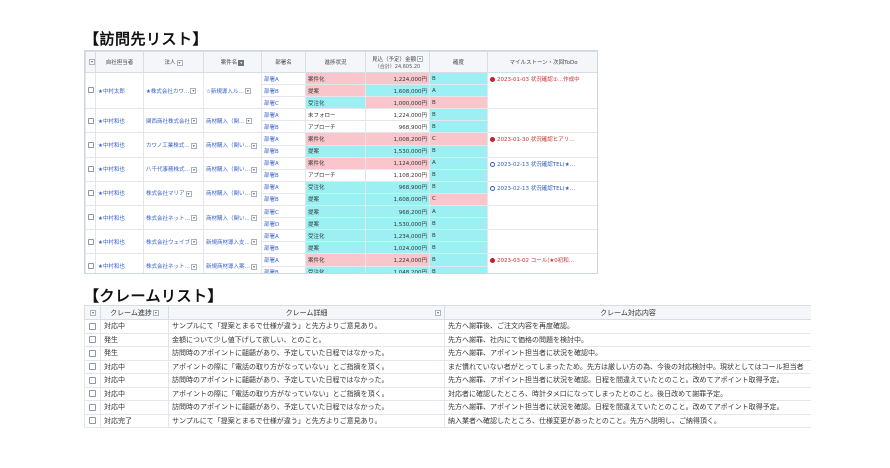 The image size is (890, 468). What do you see at coordinates (119, 62) in the screenshot?
I see `owner-header: 自社担当者` at bounding box center [119, 62].